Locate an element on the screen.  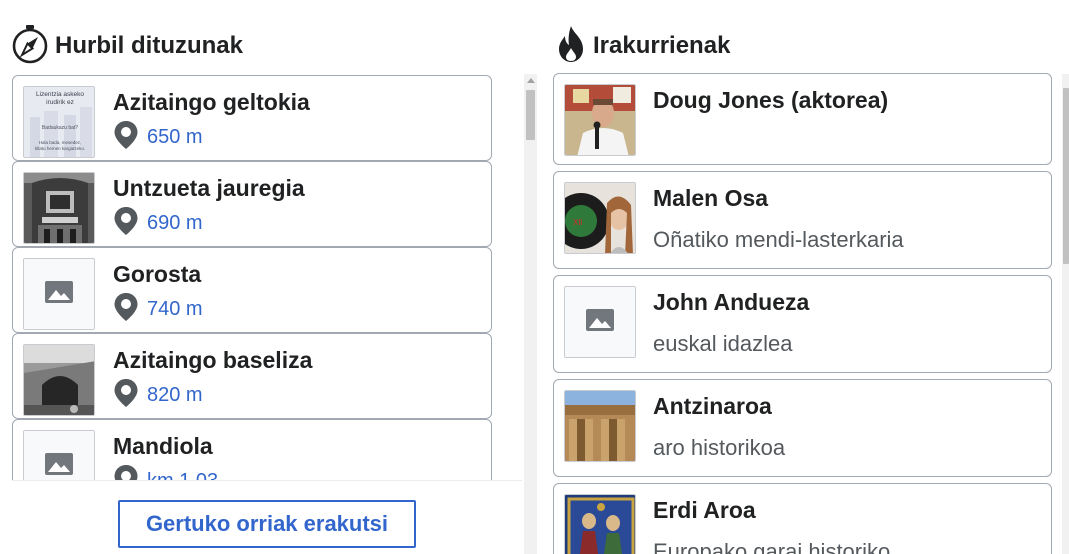
svg-text: XII is located at coordinates (578, 222).